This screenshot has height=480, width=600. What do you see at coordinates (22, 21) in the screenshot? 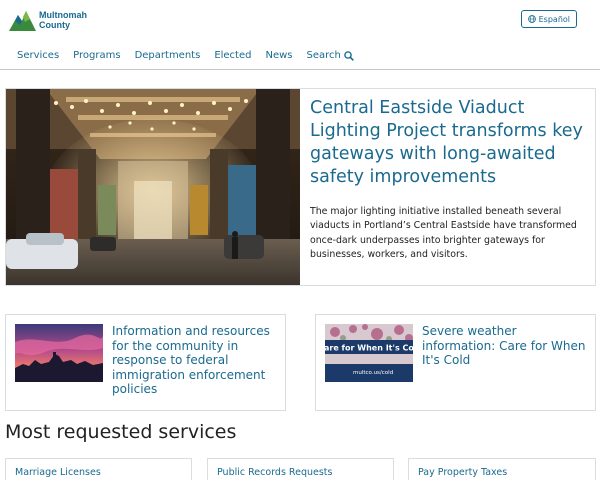
I see `mountain-logo-icon` at bounding box center [22, 21].